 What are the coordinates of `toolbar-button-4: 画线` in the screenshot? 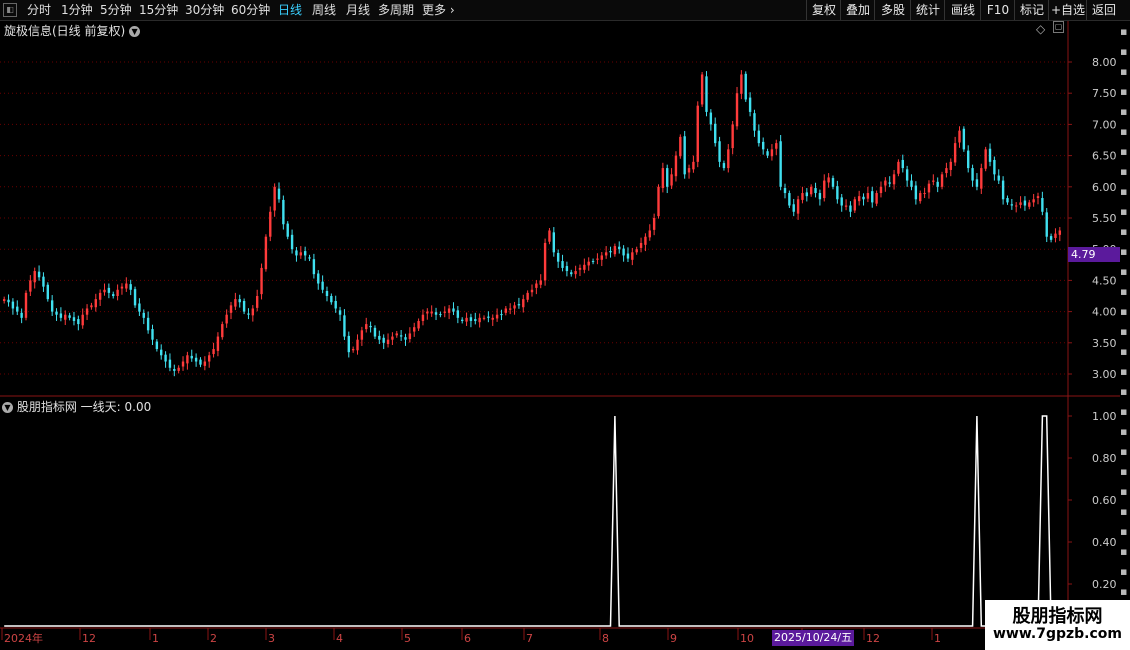 It's located at (962, 10).